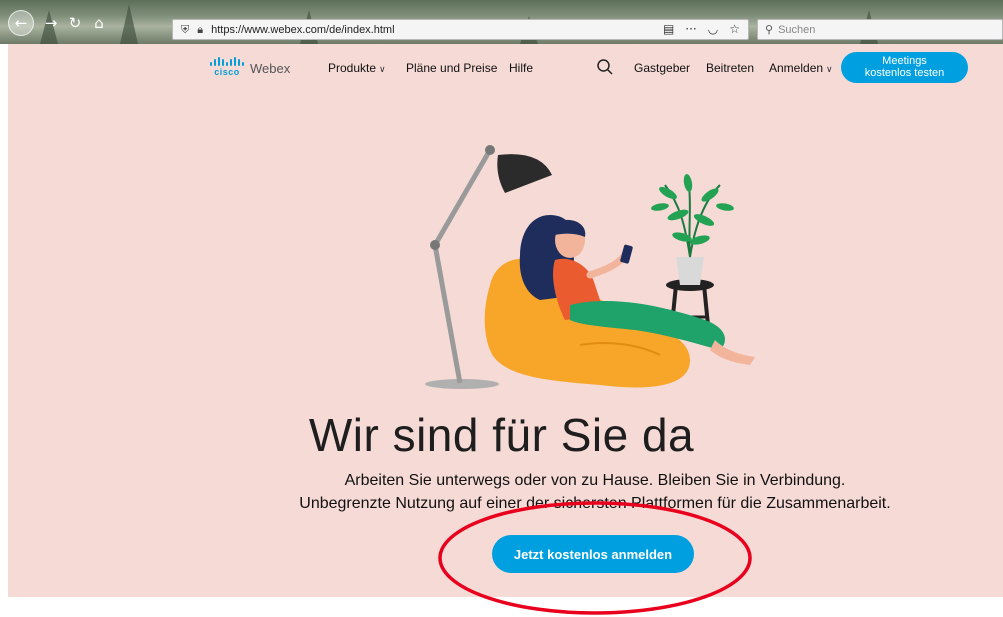 The height and width of the screenshot is (617, 1003). I want to click on nav-anmelden-label: Anmelden, so click(796, 68).